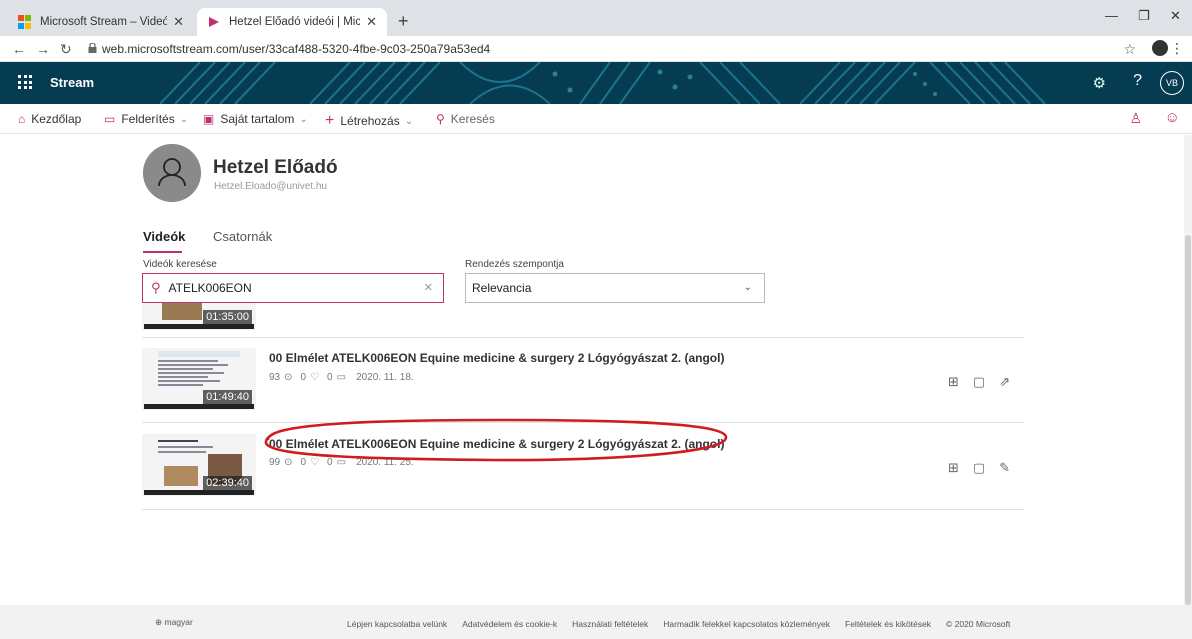 Image resolution: width=1192 pixels, height=639 pixels. What do you see at coordinates (19, 49) in the screenshot?
I see `back-arrow-icon: ←` at bounding box center [19, 49].